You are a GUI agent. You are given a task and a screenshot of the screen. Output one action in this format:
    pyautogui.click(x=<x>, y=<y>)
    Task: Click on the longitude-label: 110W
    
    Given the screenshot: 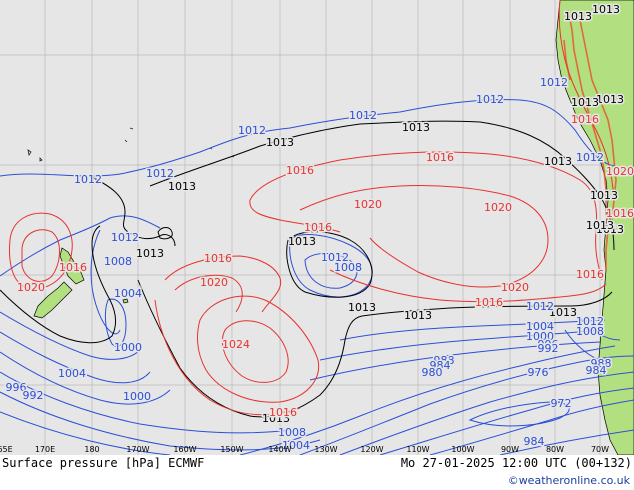 What is the action you would take?
    pyautogui.click(x=417, y=449)
    